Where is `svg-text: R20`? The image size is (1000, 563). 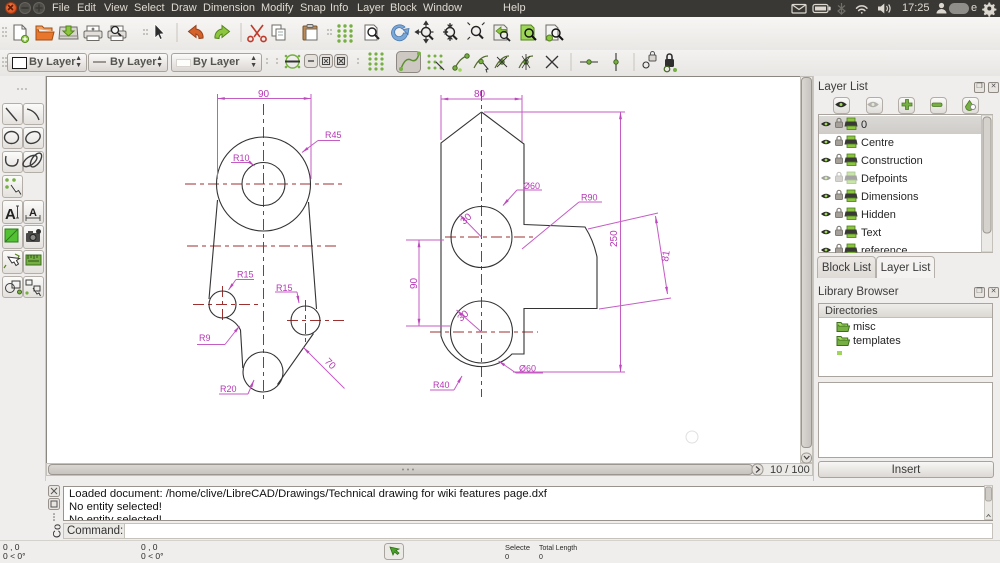 svg-text: R20 is located at coordinates (228, 389).